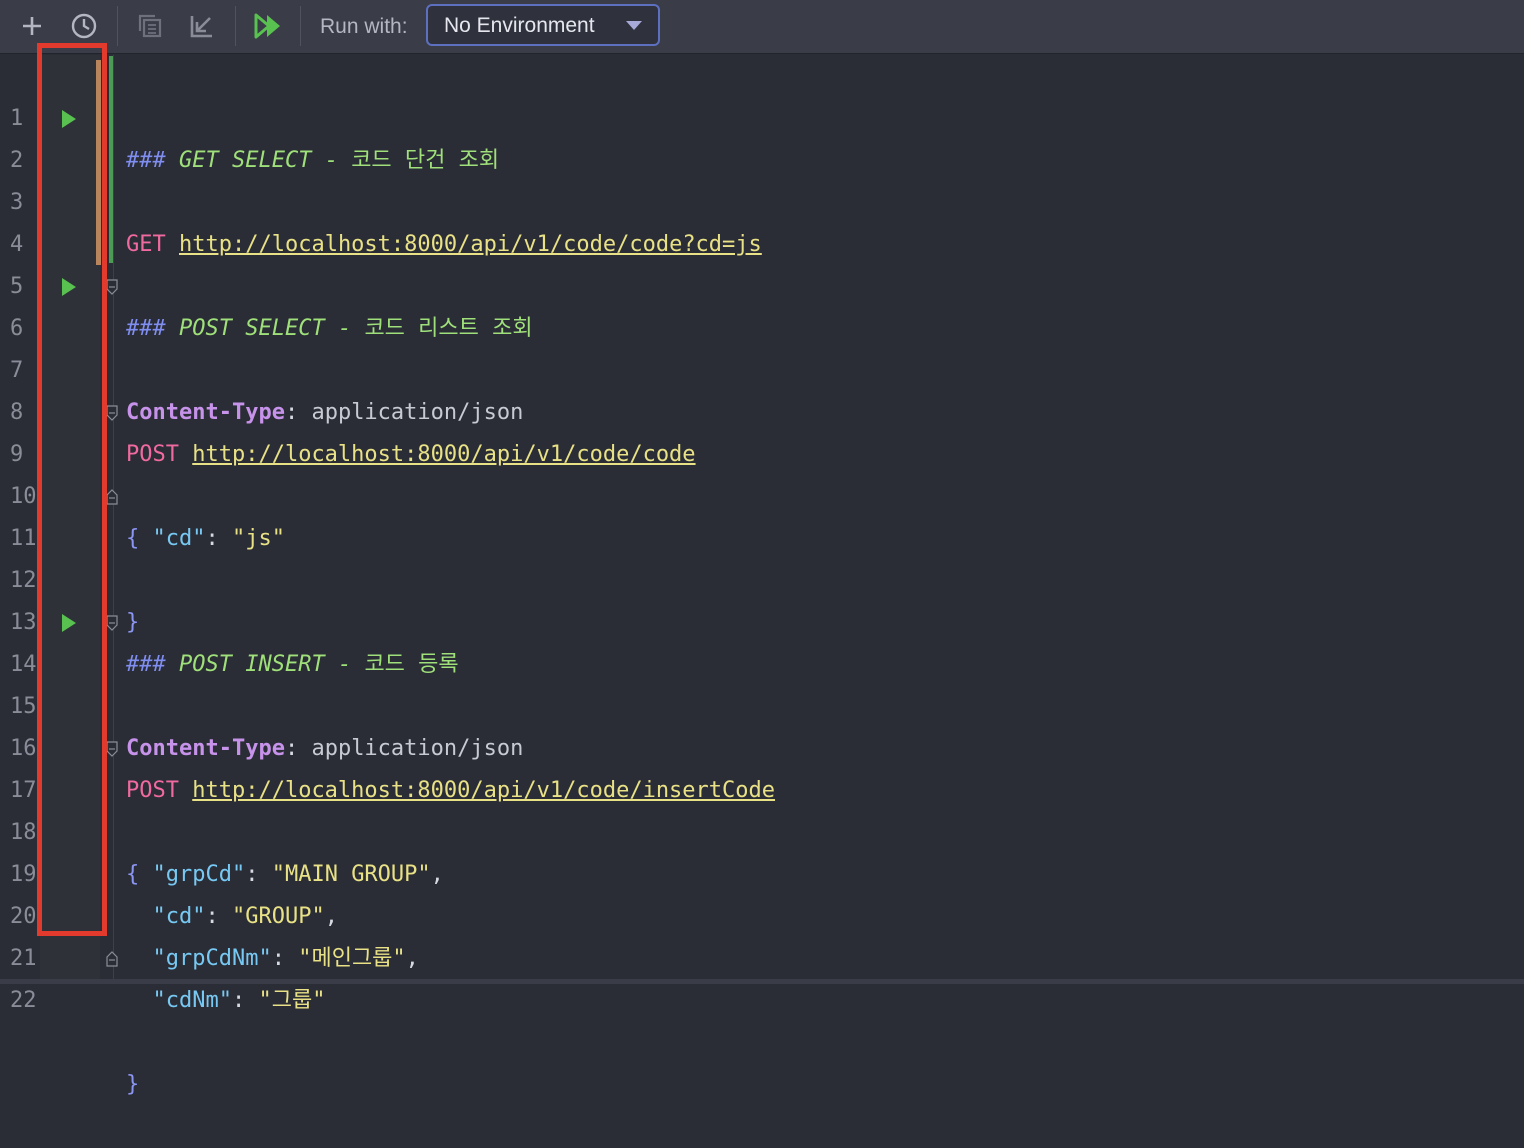 The width and height of the screenshot is (1524, 1148). What do you see at coordinates (762, 114) in the screenshot?
I see `code-line: 1 ### GET SELECT - 코드 단건 조회` at bounding box center [762, 114].